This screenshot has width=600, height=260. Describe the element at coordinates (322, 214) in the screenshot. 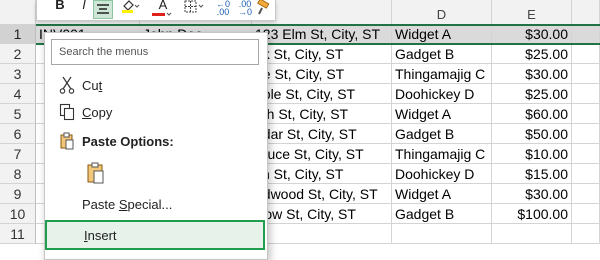

I see `cell-c: illow St, City, ST` at that location.